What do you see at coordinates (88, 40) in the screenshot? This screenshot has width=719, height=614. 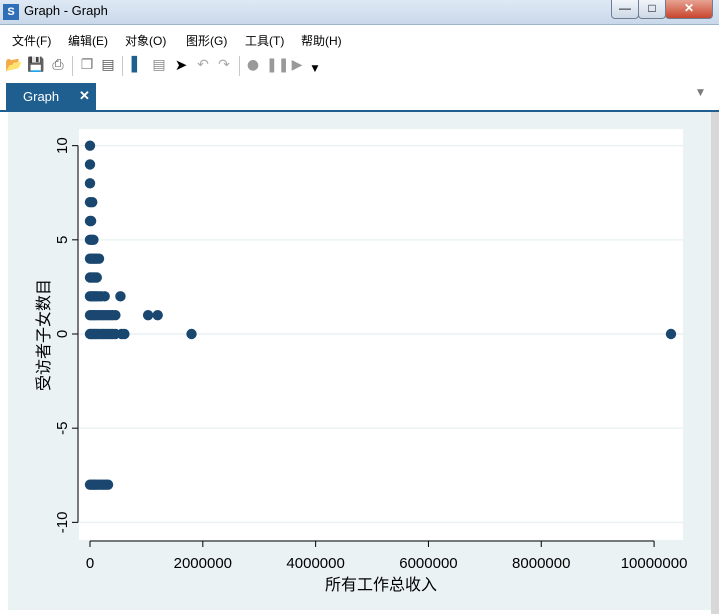 I see `menu-edit: 编辑(E)` at bounding box center [88, 40].